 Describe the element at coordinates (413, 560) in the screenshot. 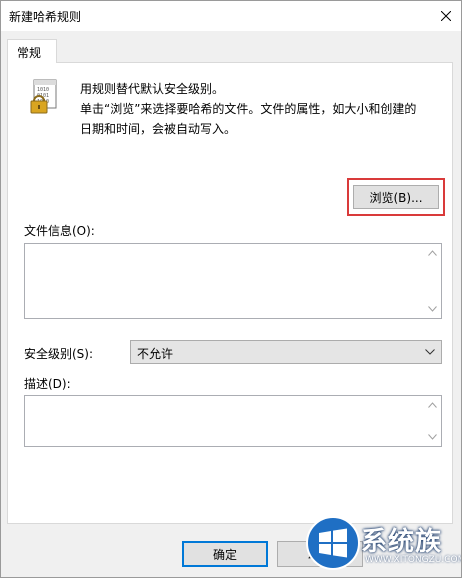

I see `watermark-url: WWW.XITONGZU.COM` at that location.